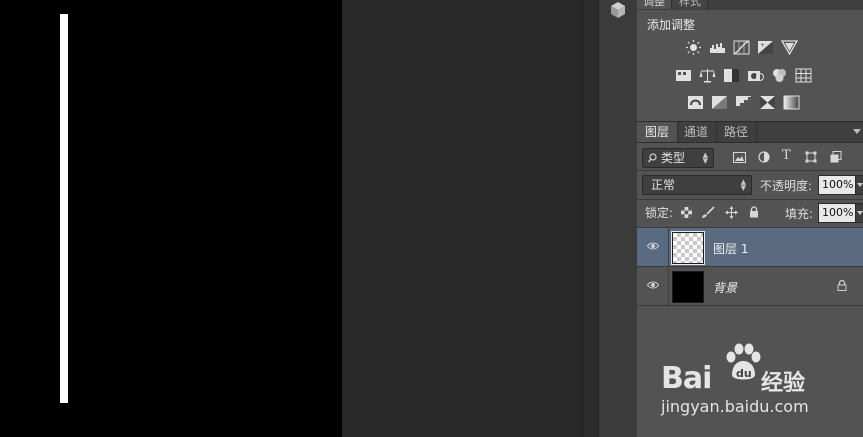 This screenshot has width=863, height=437. Describe the element at coordinates (719, 102) in the screenshot. I see `posterize-icon` at that location.